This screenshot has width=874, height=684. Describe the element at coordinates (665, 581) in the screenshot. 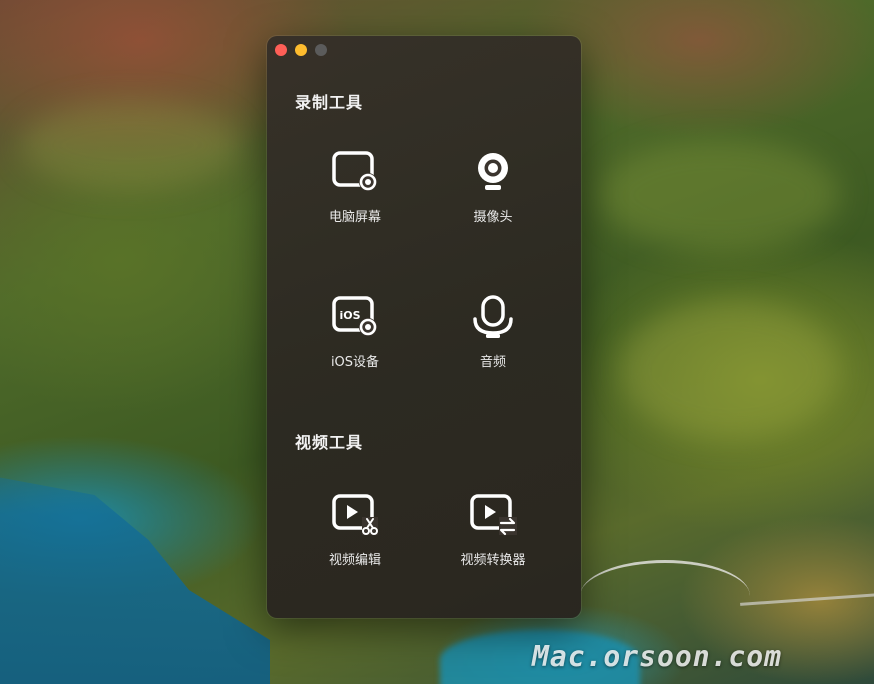

I see `wallpaper-bridge` at that location.